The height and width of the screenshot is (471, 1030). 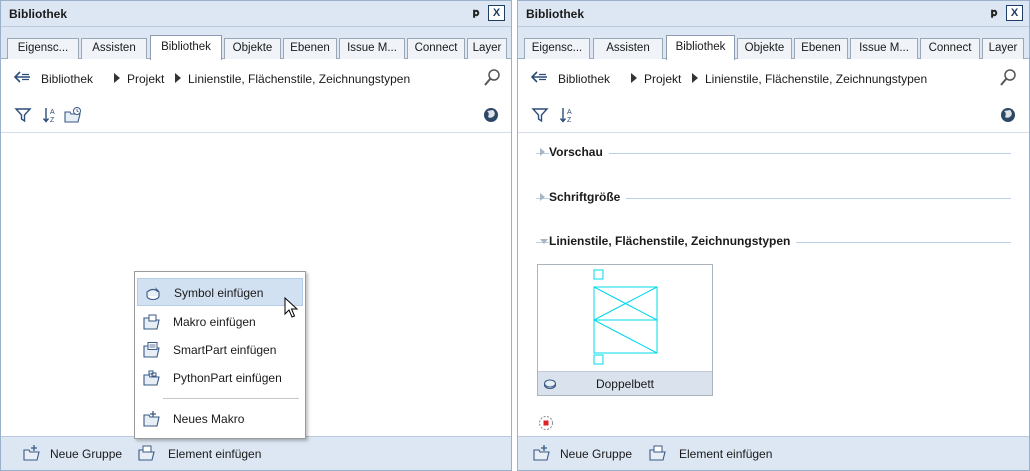 I want to click on library-tile-doppelbett: Doppelbett, so click(x=625, y=330).